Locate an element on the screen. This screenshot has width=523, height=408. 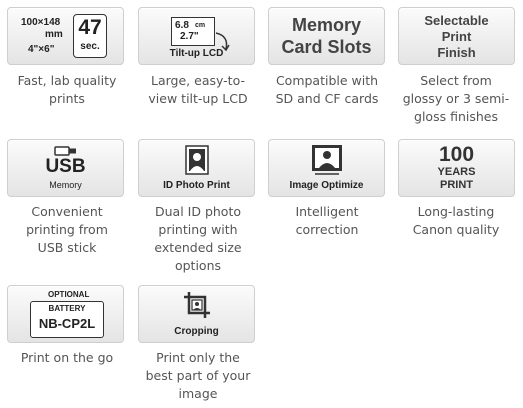
landscape-photo-icon is located at coordinates (327, 160).